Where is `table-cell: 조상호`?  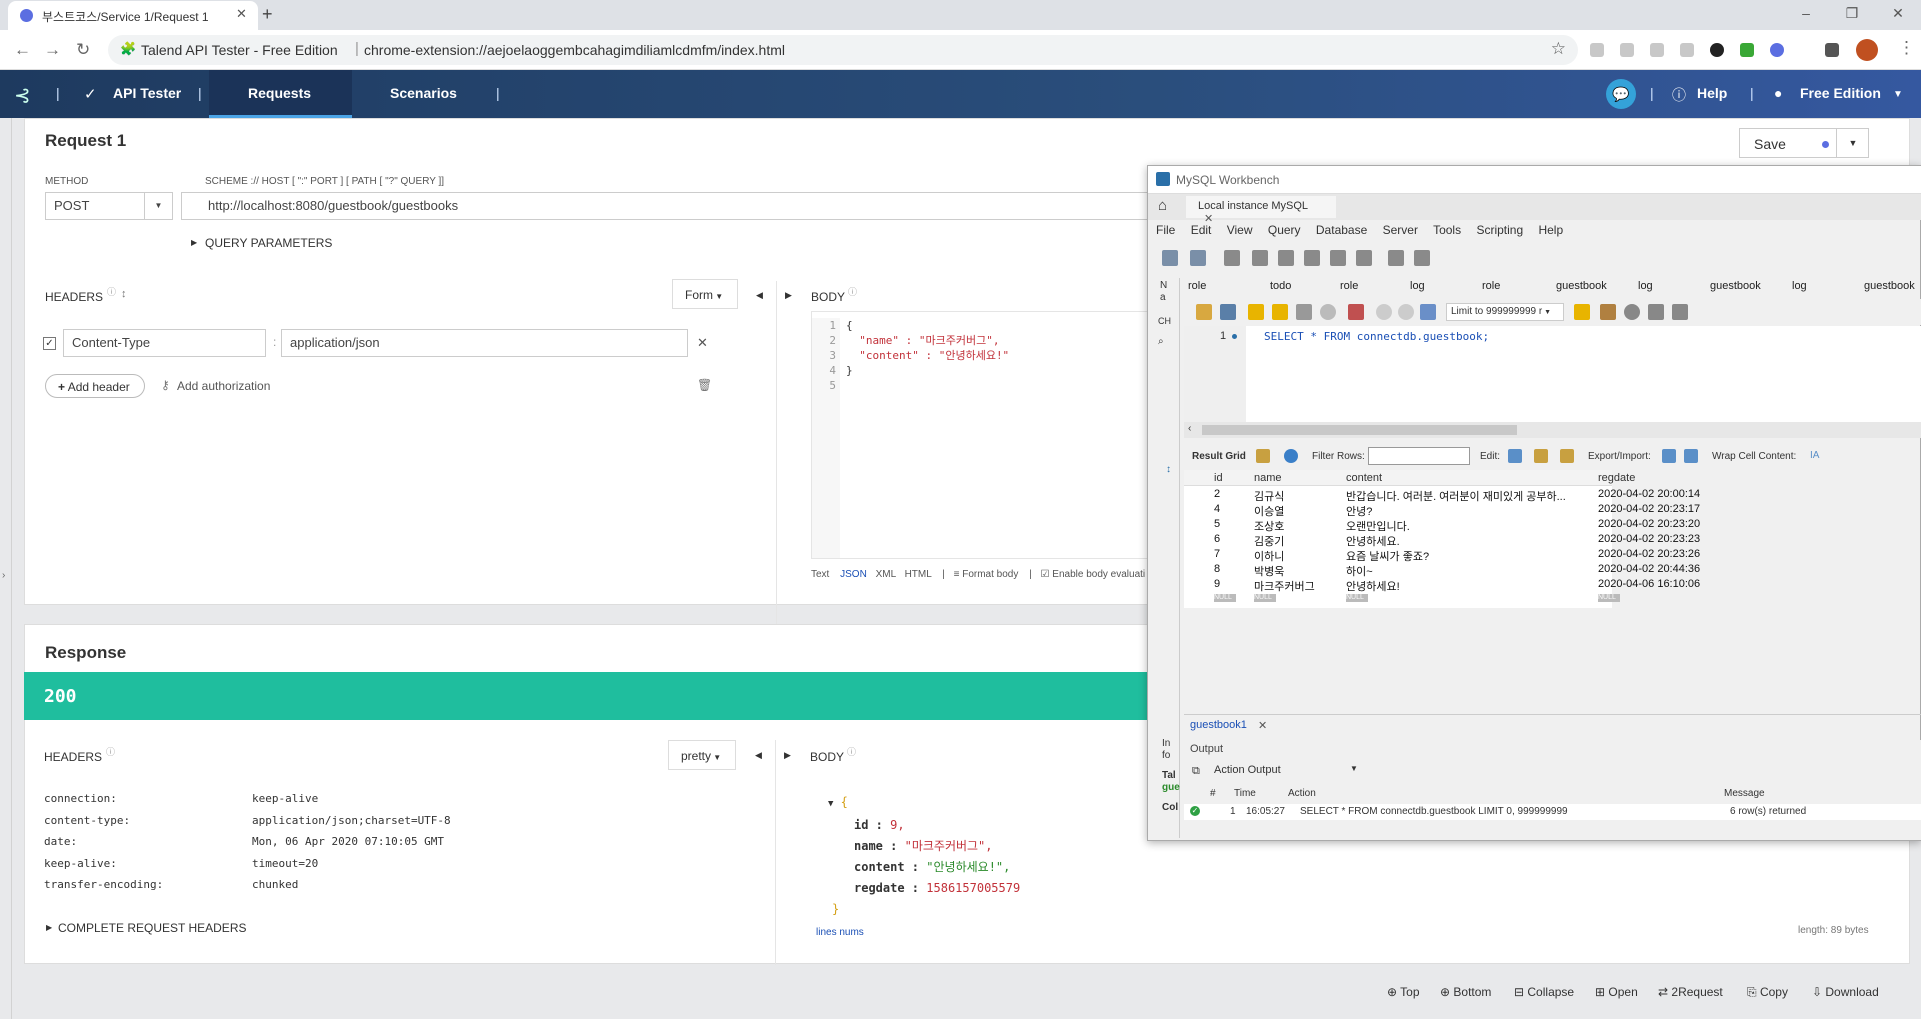
table-cell: 조상호 is located at coordinates (1297, 526).